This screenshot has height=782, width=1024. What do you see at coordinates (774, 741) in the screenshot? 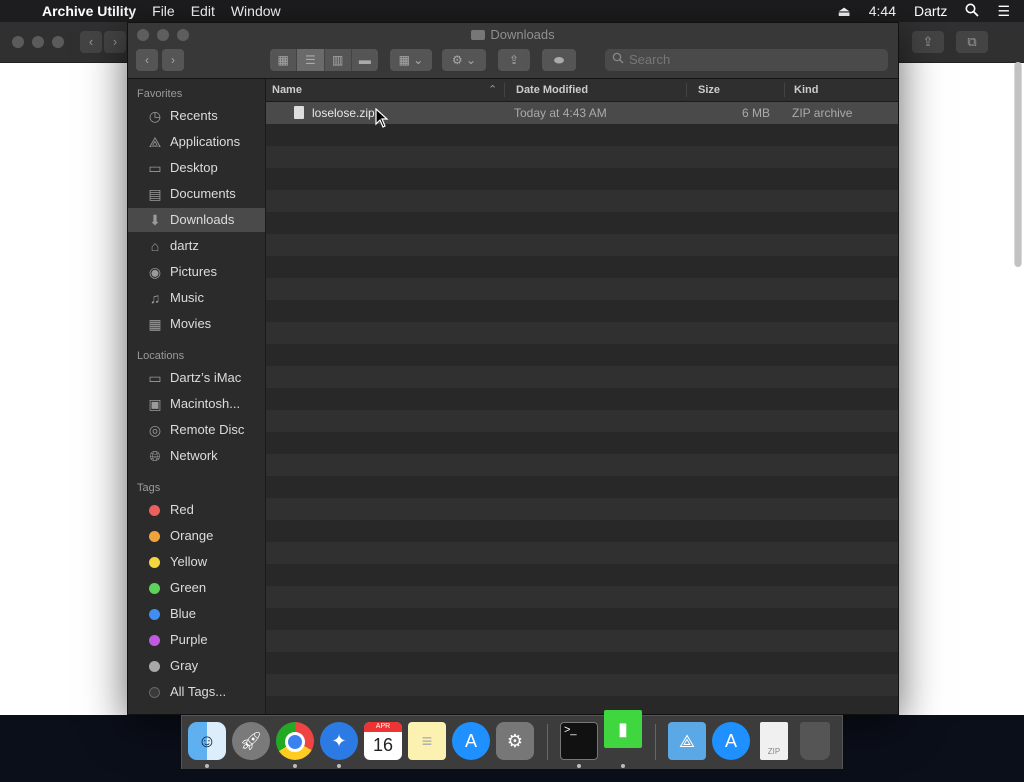
I see `zip-document-dock-icon: ZIP` at bounding box center [774, 741].